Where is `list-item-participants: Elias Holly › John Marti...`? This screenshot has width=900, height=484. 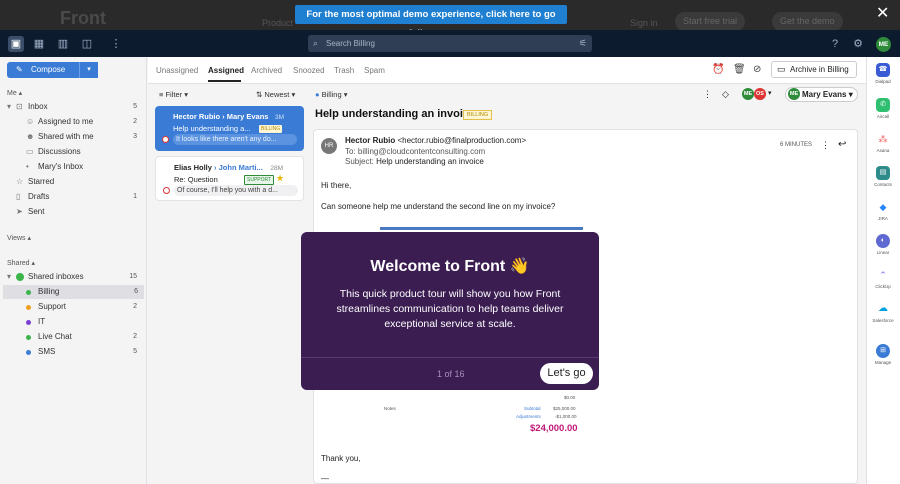 list-item-participants: Elias Holly › John Marti... is located at coordinates (218, 167).